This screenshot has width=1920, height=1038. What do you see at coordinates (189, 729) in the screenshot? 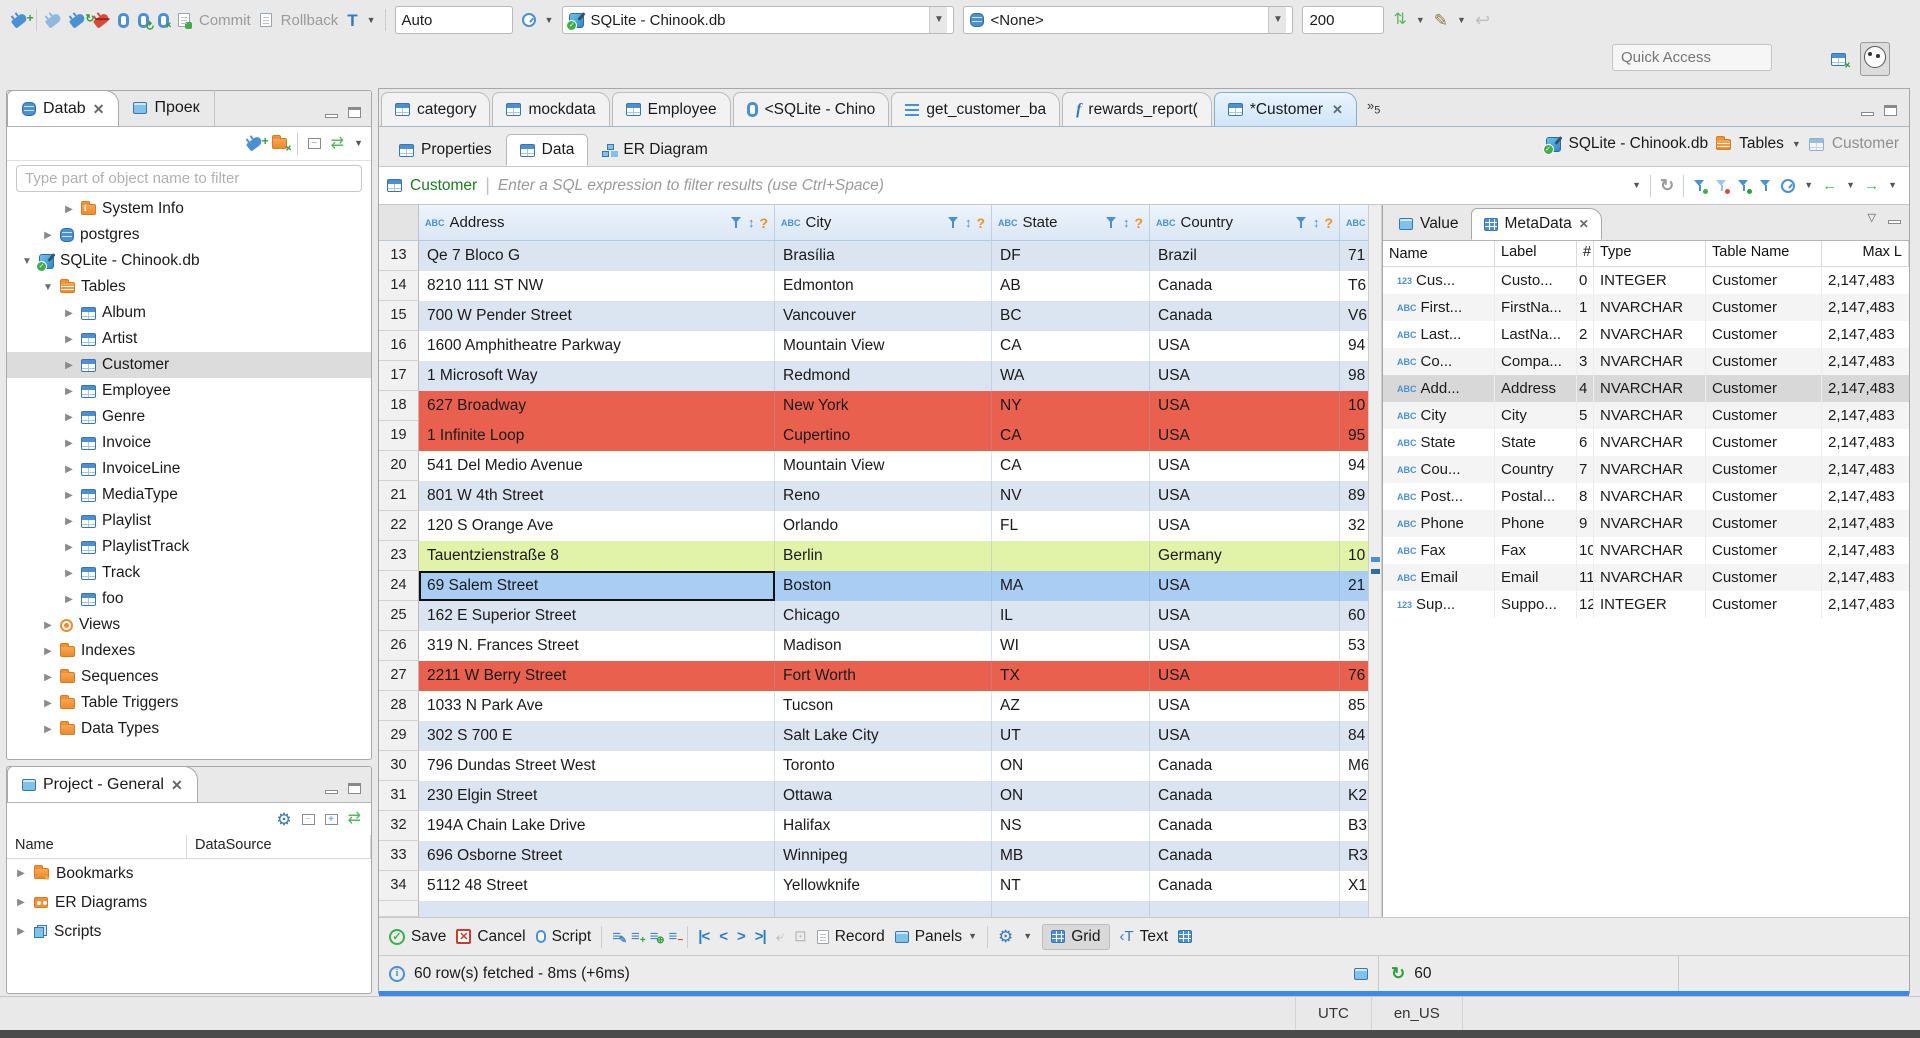
I see `tree-item-data-types: ▶ Data Types` at bounding box center [189, 729].